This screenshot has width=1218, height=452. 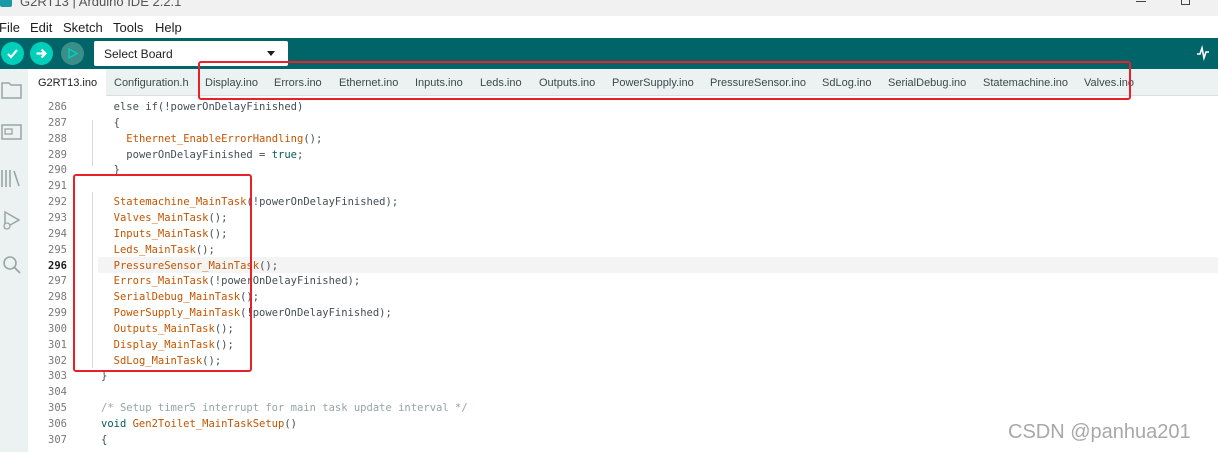 What do you see at coordinates (117, 424) in the screenshot?
I see `code-token: void` at bounding box center [117, 424].